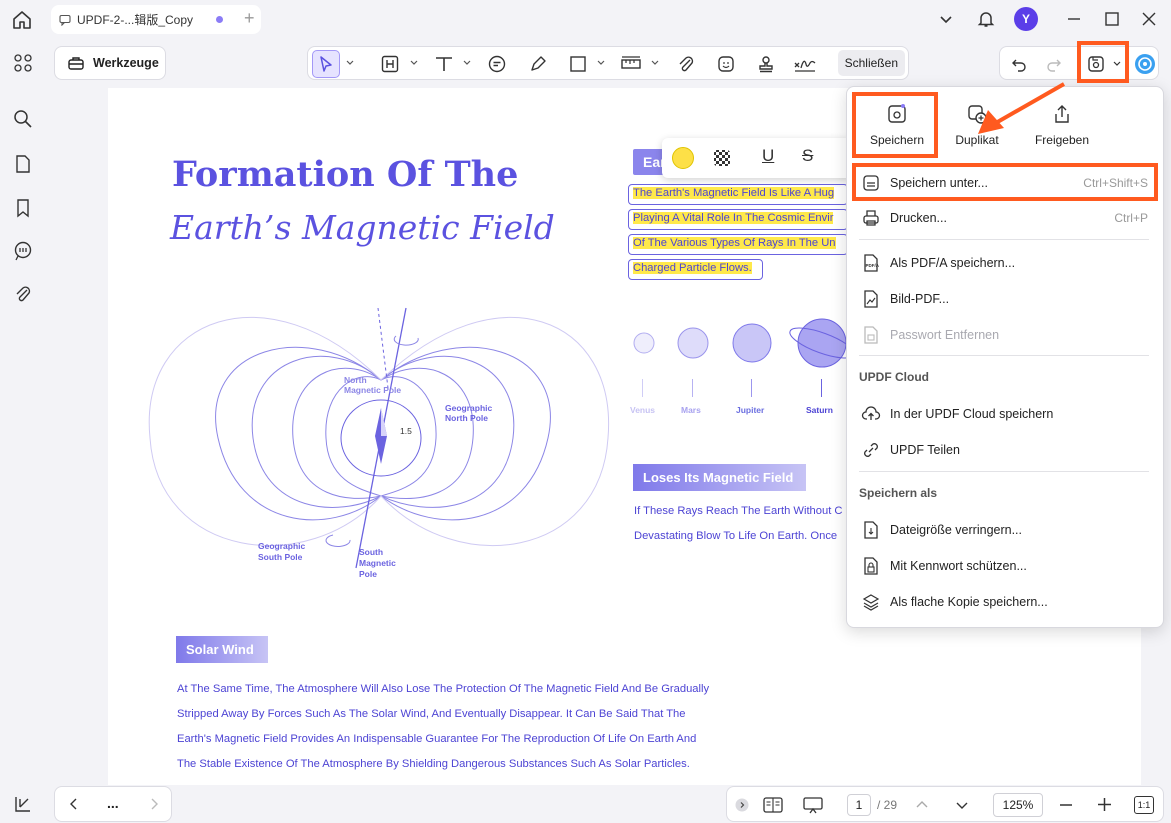 This screenshot has height=823, width=1171. I want to click on planet-label: Saturn, so click(819, 410).